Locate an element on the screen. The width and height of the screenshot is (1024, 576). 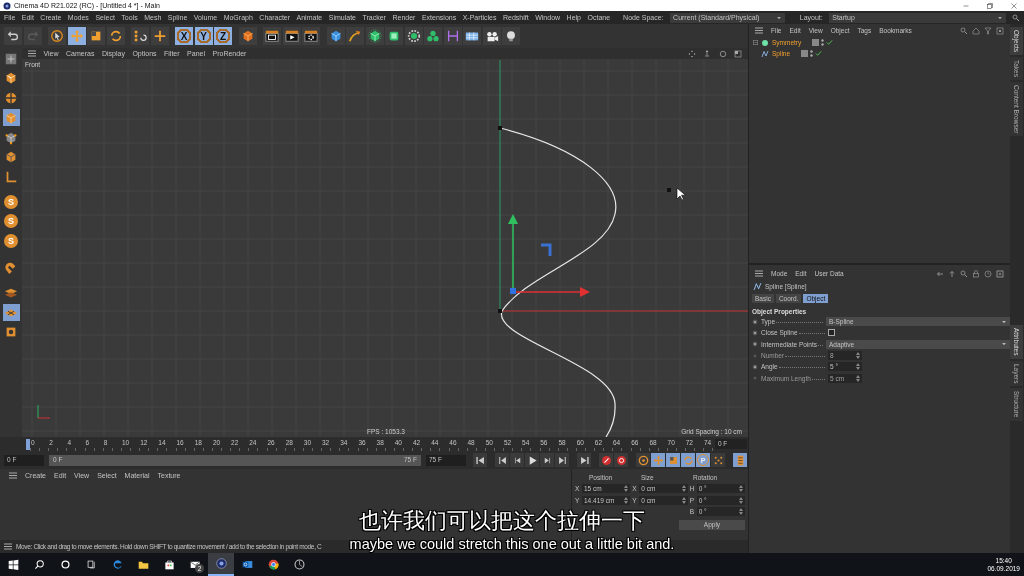
pen-button is located at coordinates (355, 36).